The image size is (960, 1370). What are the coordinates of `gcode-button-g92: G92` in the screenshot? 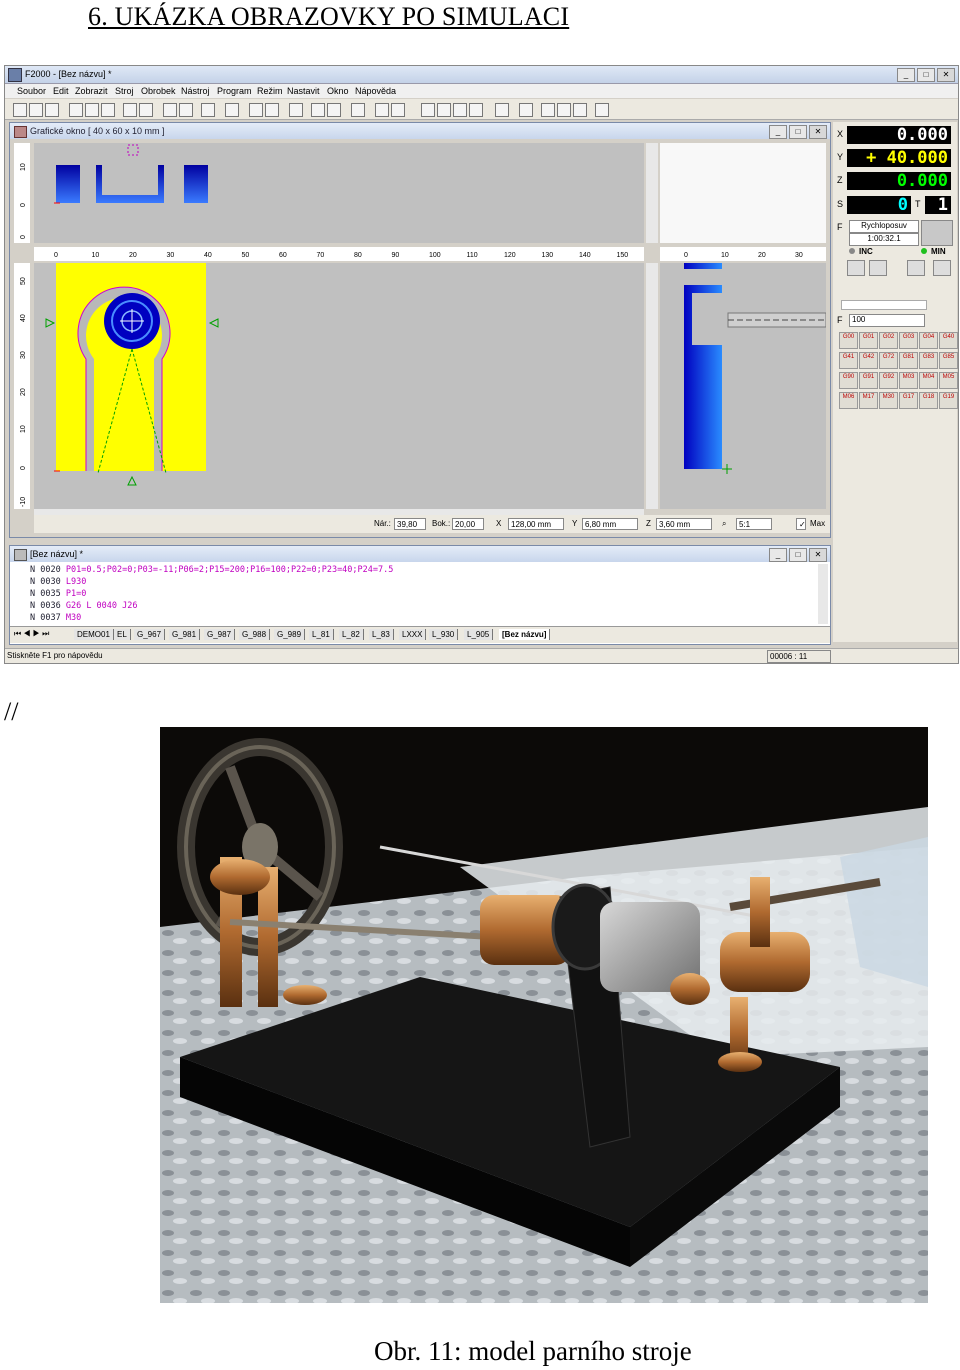 It's located at (888, 380).